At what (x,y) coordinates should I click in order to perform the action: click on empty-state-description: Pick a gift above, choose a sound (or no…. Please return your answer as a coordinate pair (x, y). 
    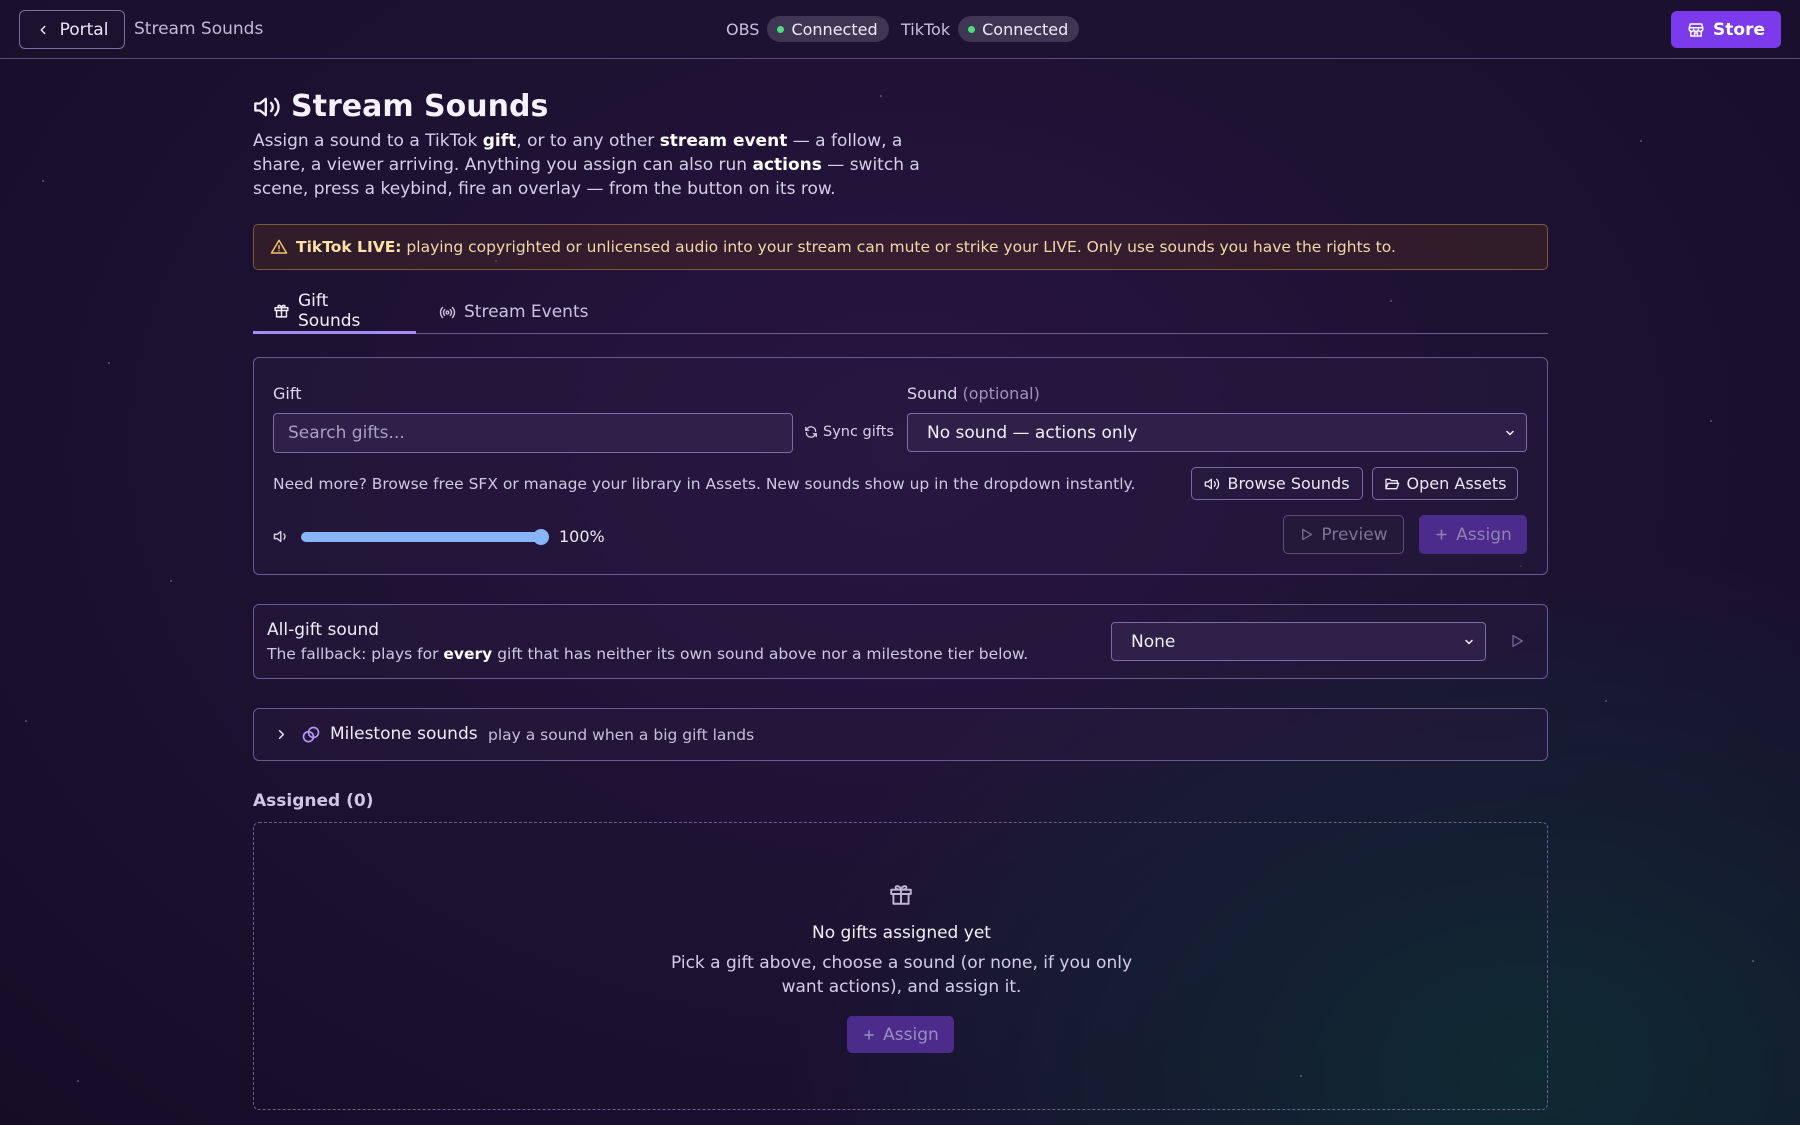
    Looking at the image, I should click on (901, 975).